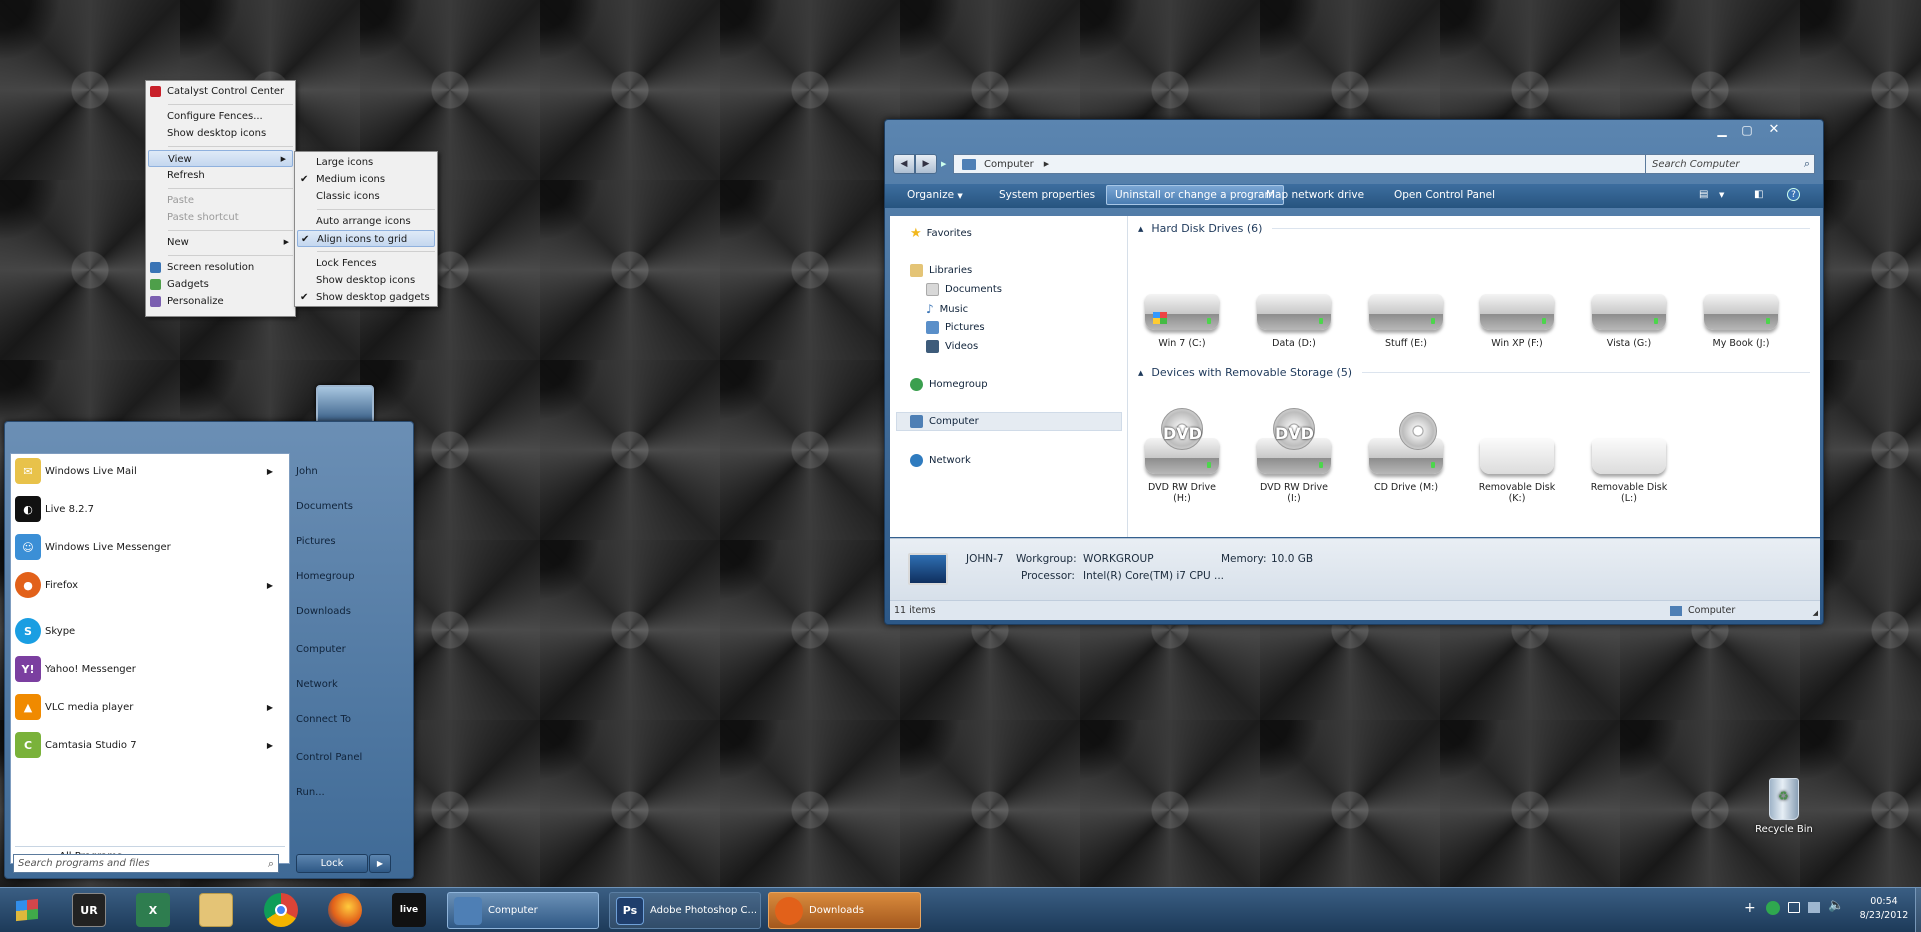  Describe the element at coordinates (324, 506) in the screenshot. I see `right-item-documents: Documents` at that location.